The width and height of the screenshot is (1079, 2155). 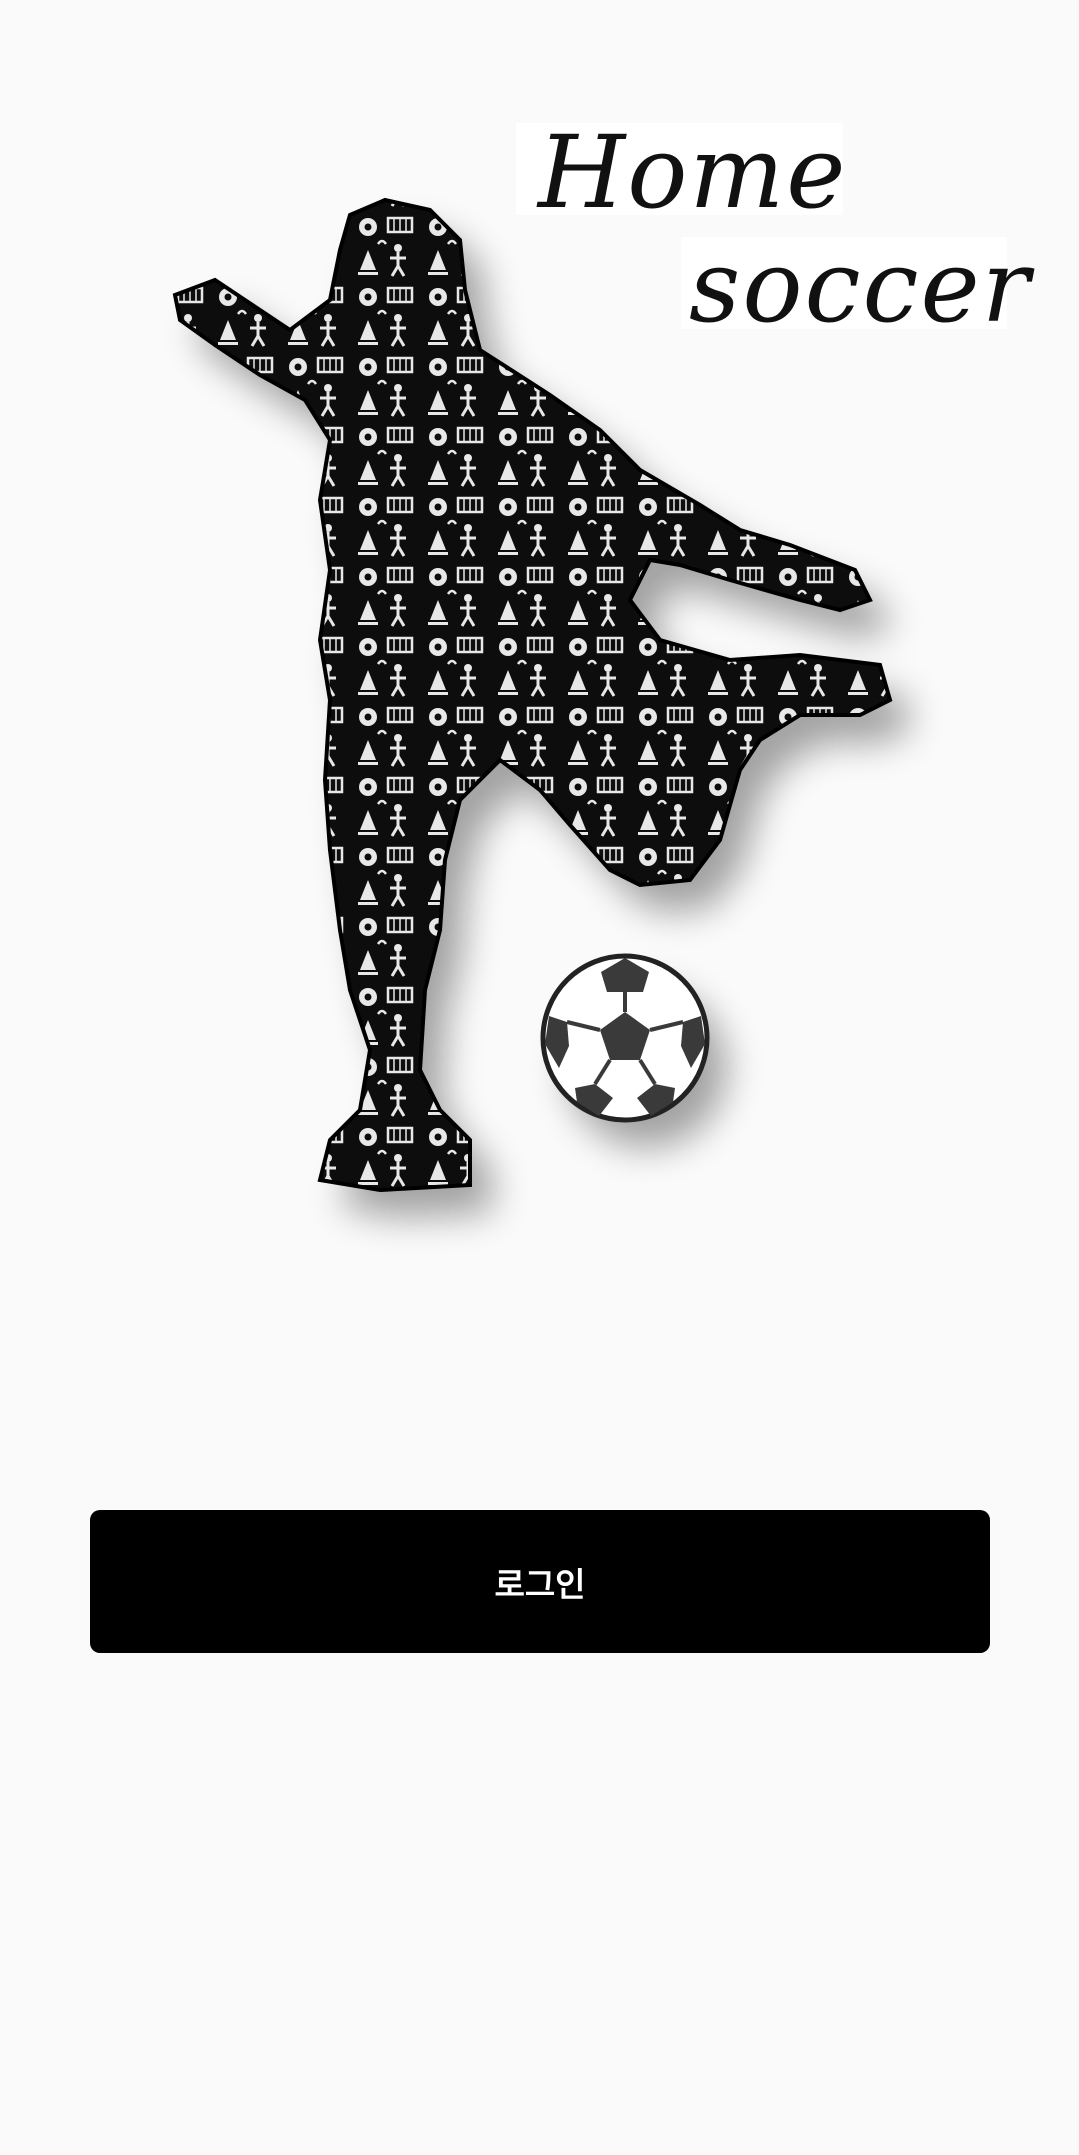 I want to click on logo-soccer-text: soccer, so click(x=855, y=287).